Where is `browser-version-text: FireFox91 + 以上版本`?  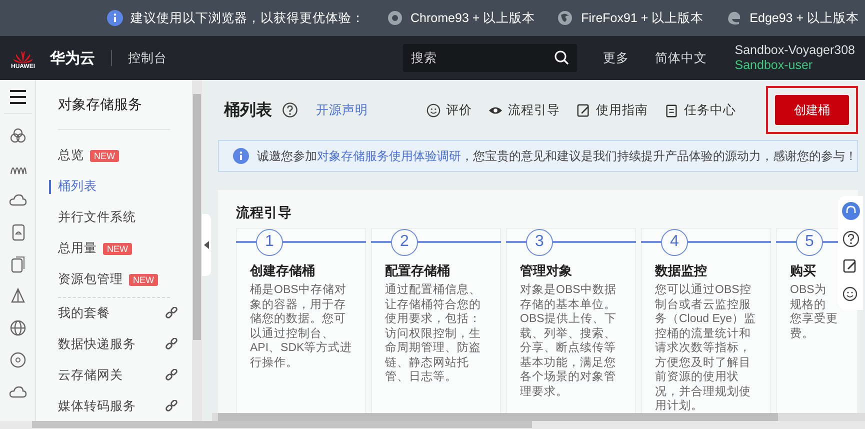
browser-version-text: FireFox91 + 以上版本 is located at coordinates (642, 18).